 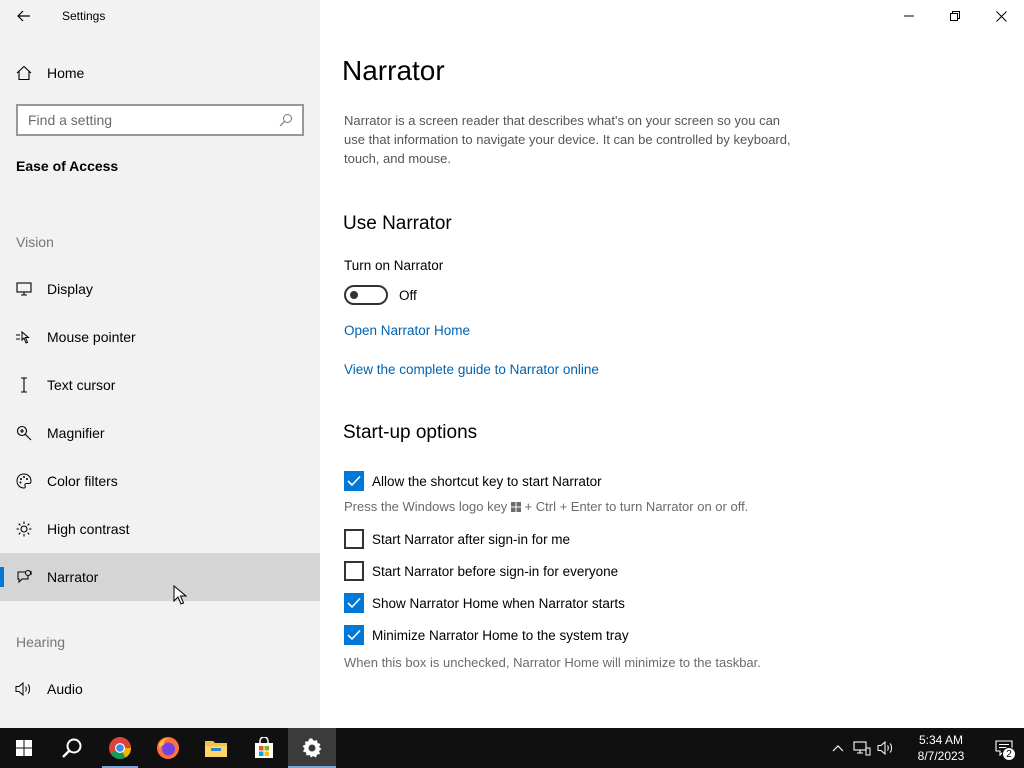 I want to click on app-title: Settings, so click(x=84, y=16).